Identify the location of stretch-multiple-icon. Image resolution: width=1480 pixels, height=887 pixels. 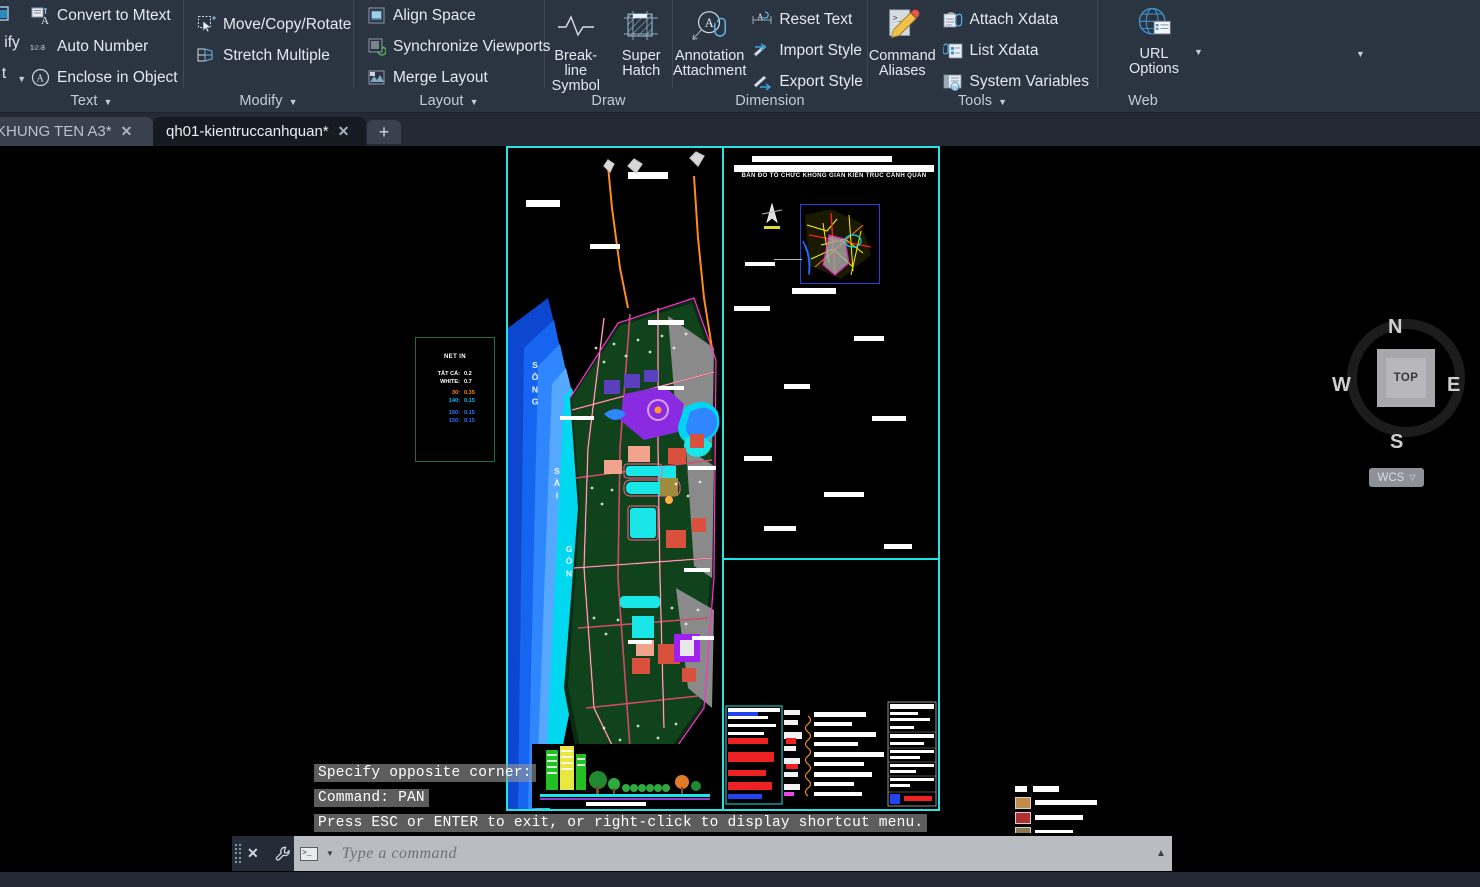
(206, 56).